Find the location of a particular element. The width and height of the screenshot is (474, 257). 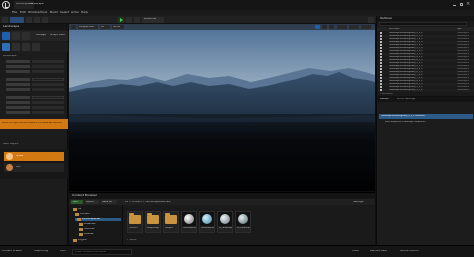

component-row: RootComponent (LandscapeComponent) is located at coordinates (426, 122).